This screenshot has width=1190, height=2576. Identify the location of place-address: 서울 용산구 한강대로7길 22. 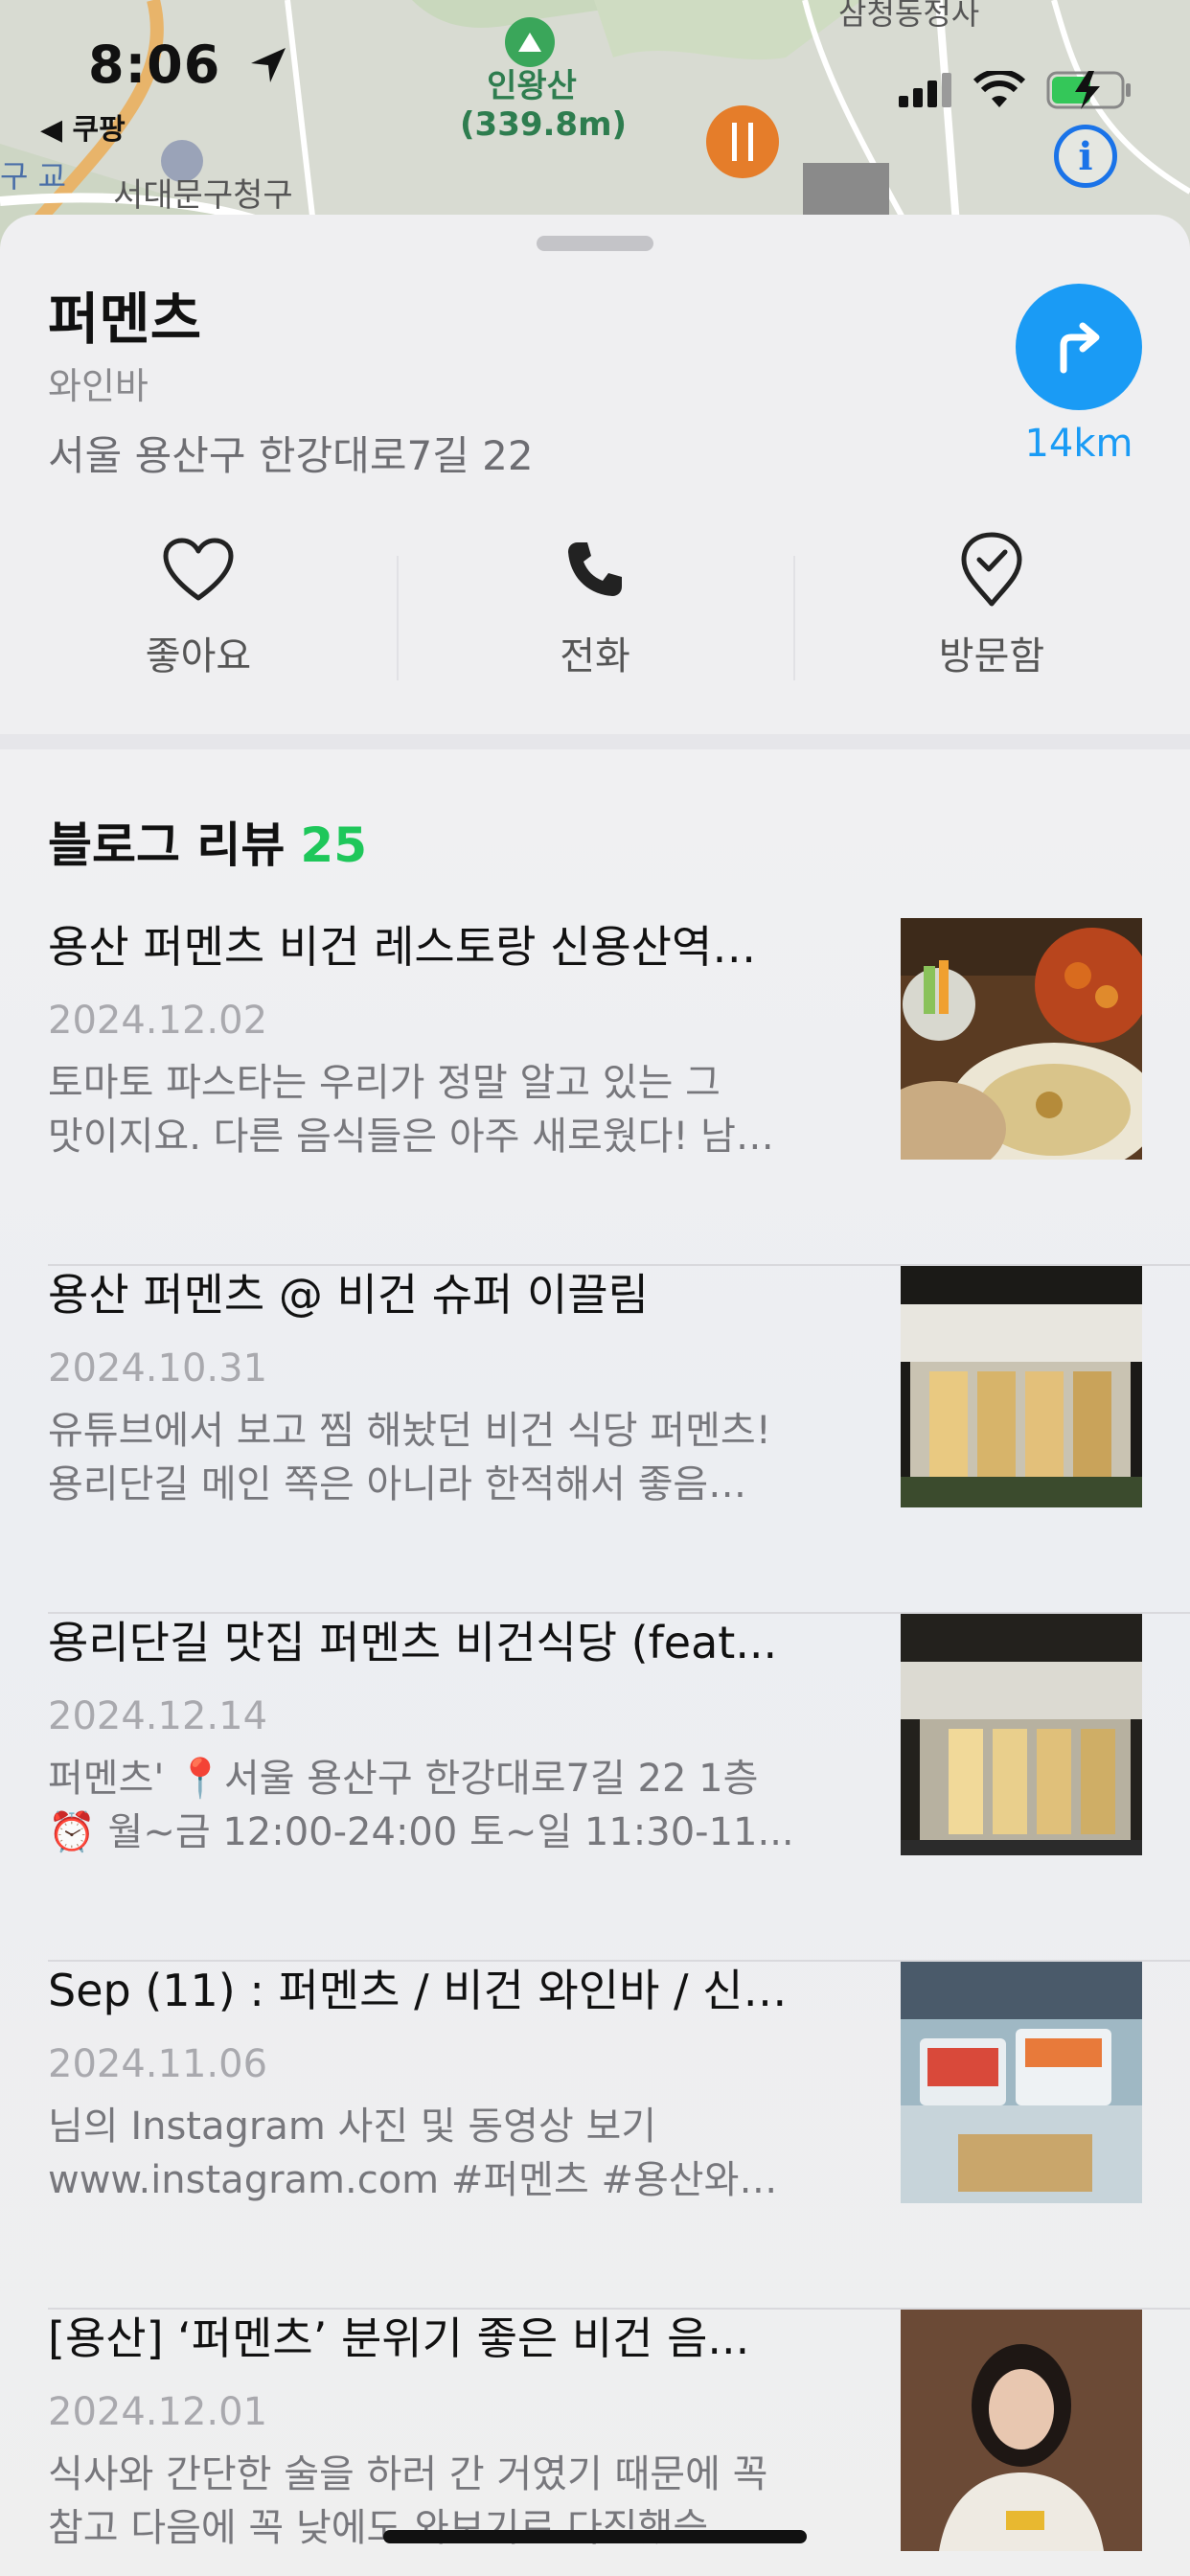
(291, 453).